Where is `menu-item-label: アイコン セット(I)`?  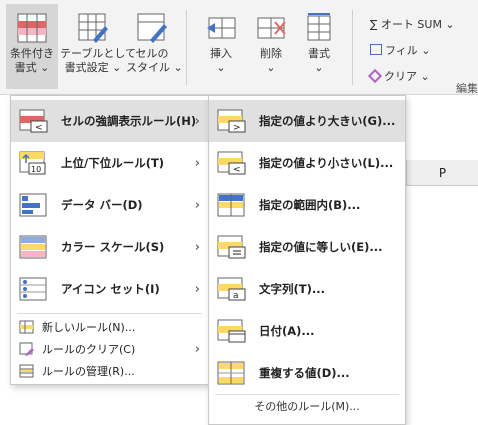
menu-item-label: アイコン セット(I) is located at coordinates (110, 289).